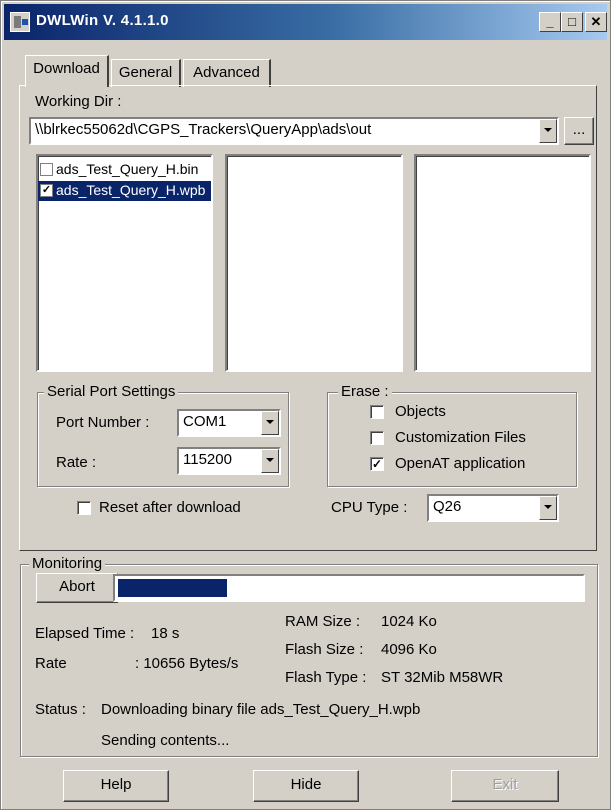 The image size is (611, 810). I want to click on tab-general-label: General, so click(145, 72).